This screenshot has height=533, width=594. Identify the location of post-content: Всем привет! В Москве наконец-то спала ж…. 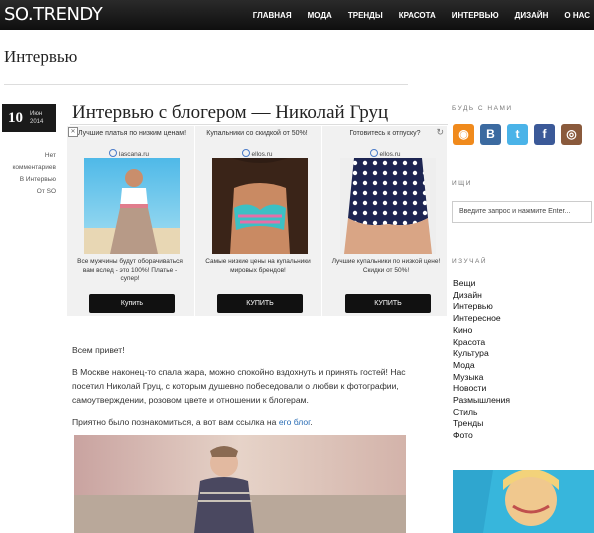
(242, 390).